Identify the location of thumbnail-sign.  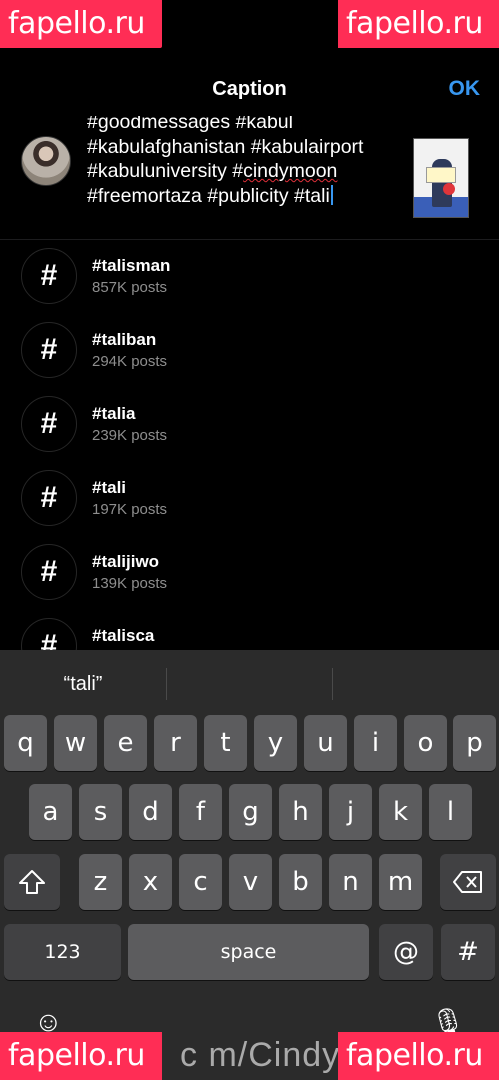
(441, 175).